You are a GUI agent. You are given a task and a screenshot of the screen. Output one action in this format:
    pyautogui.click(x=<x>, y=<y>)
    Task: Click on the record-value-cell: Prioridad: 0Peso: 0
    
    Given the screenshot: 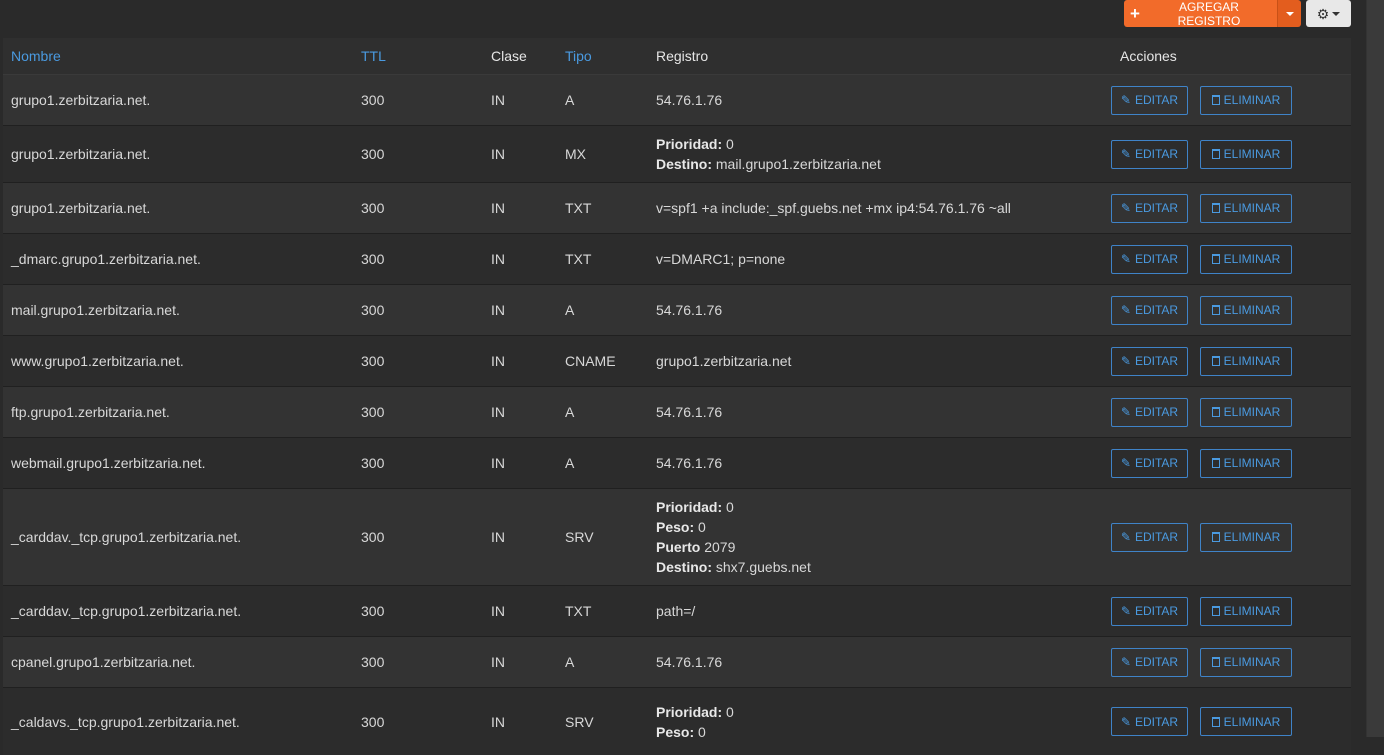 What is the action you would take?
    pyautogui.click(x=850, y=721)
    